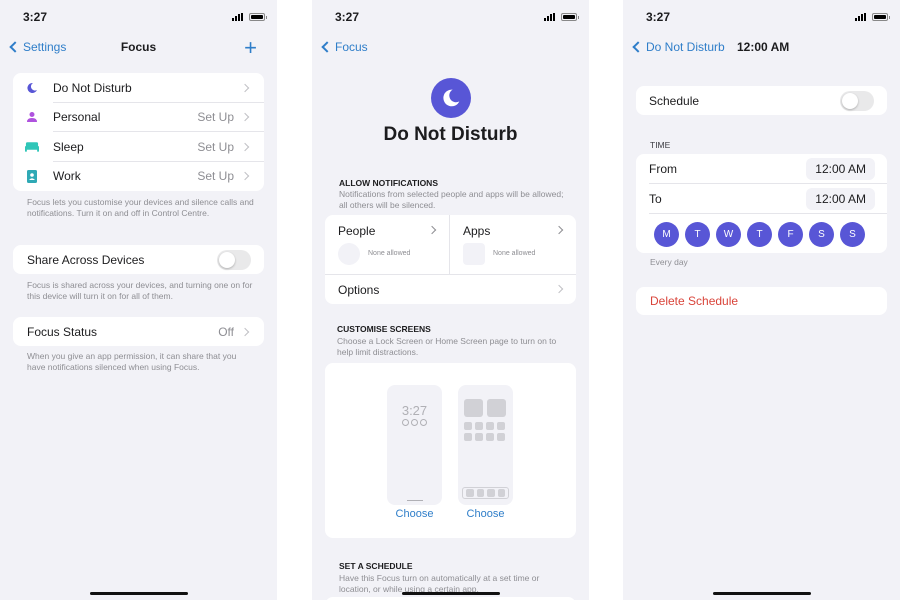  What do you see at coordinates (138, 177) in the screenshot?
I see `focus-item-work: Work Set Up` at bounding box center [138, 177].